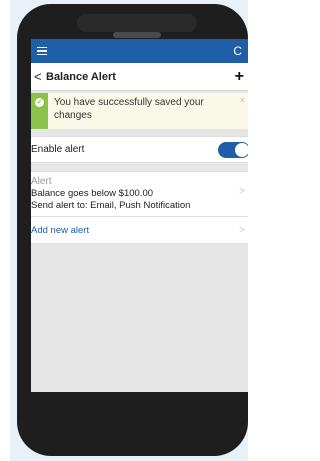 Image resolution: width=320 pixels, height=461 pixels. What do you see at coordinates (40, 76) in the screenshot?
I see `back-icon: <` at bounding box center [40, 76].